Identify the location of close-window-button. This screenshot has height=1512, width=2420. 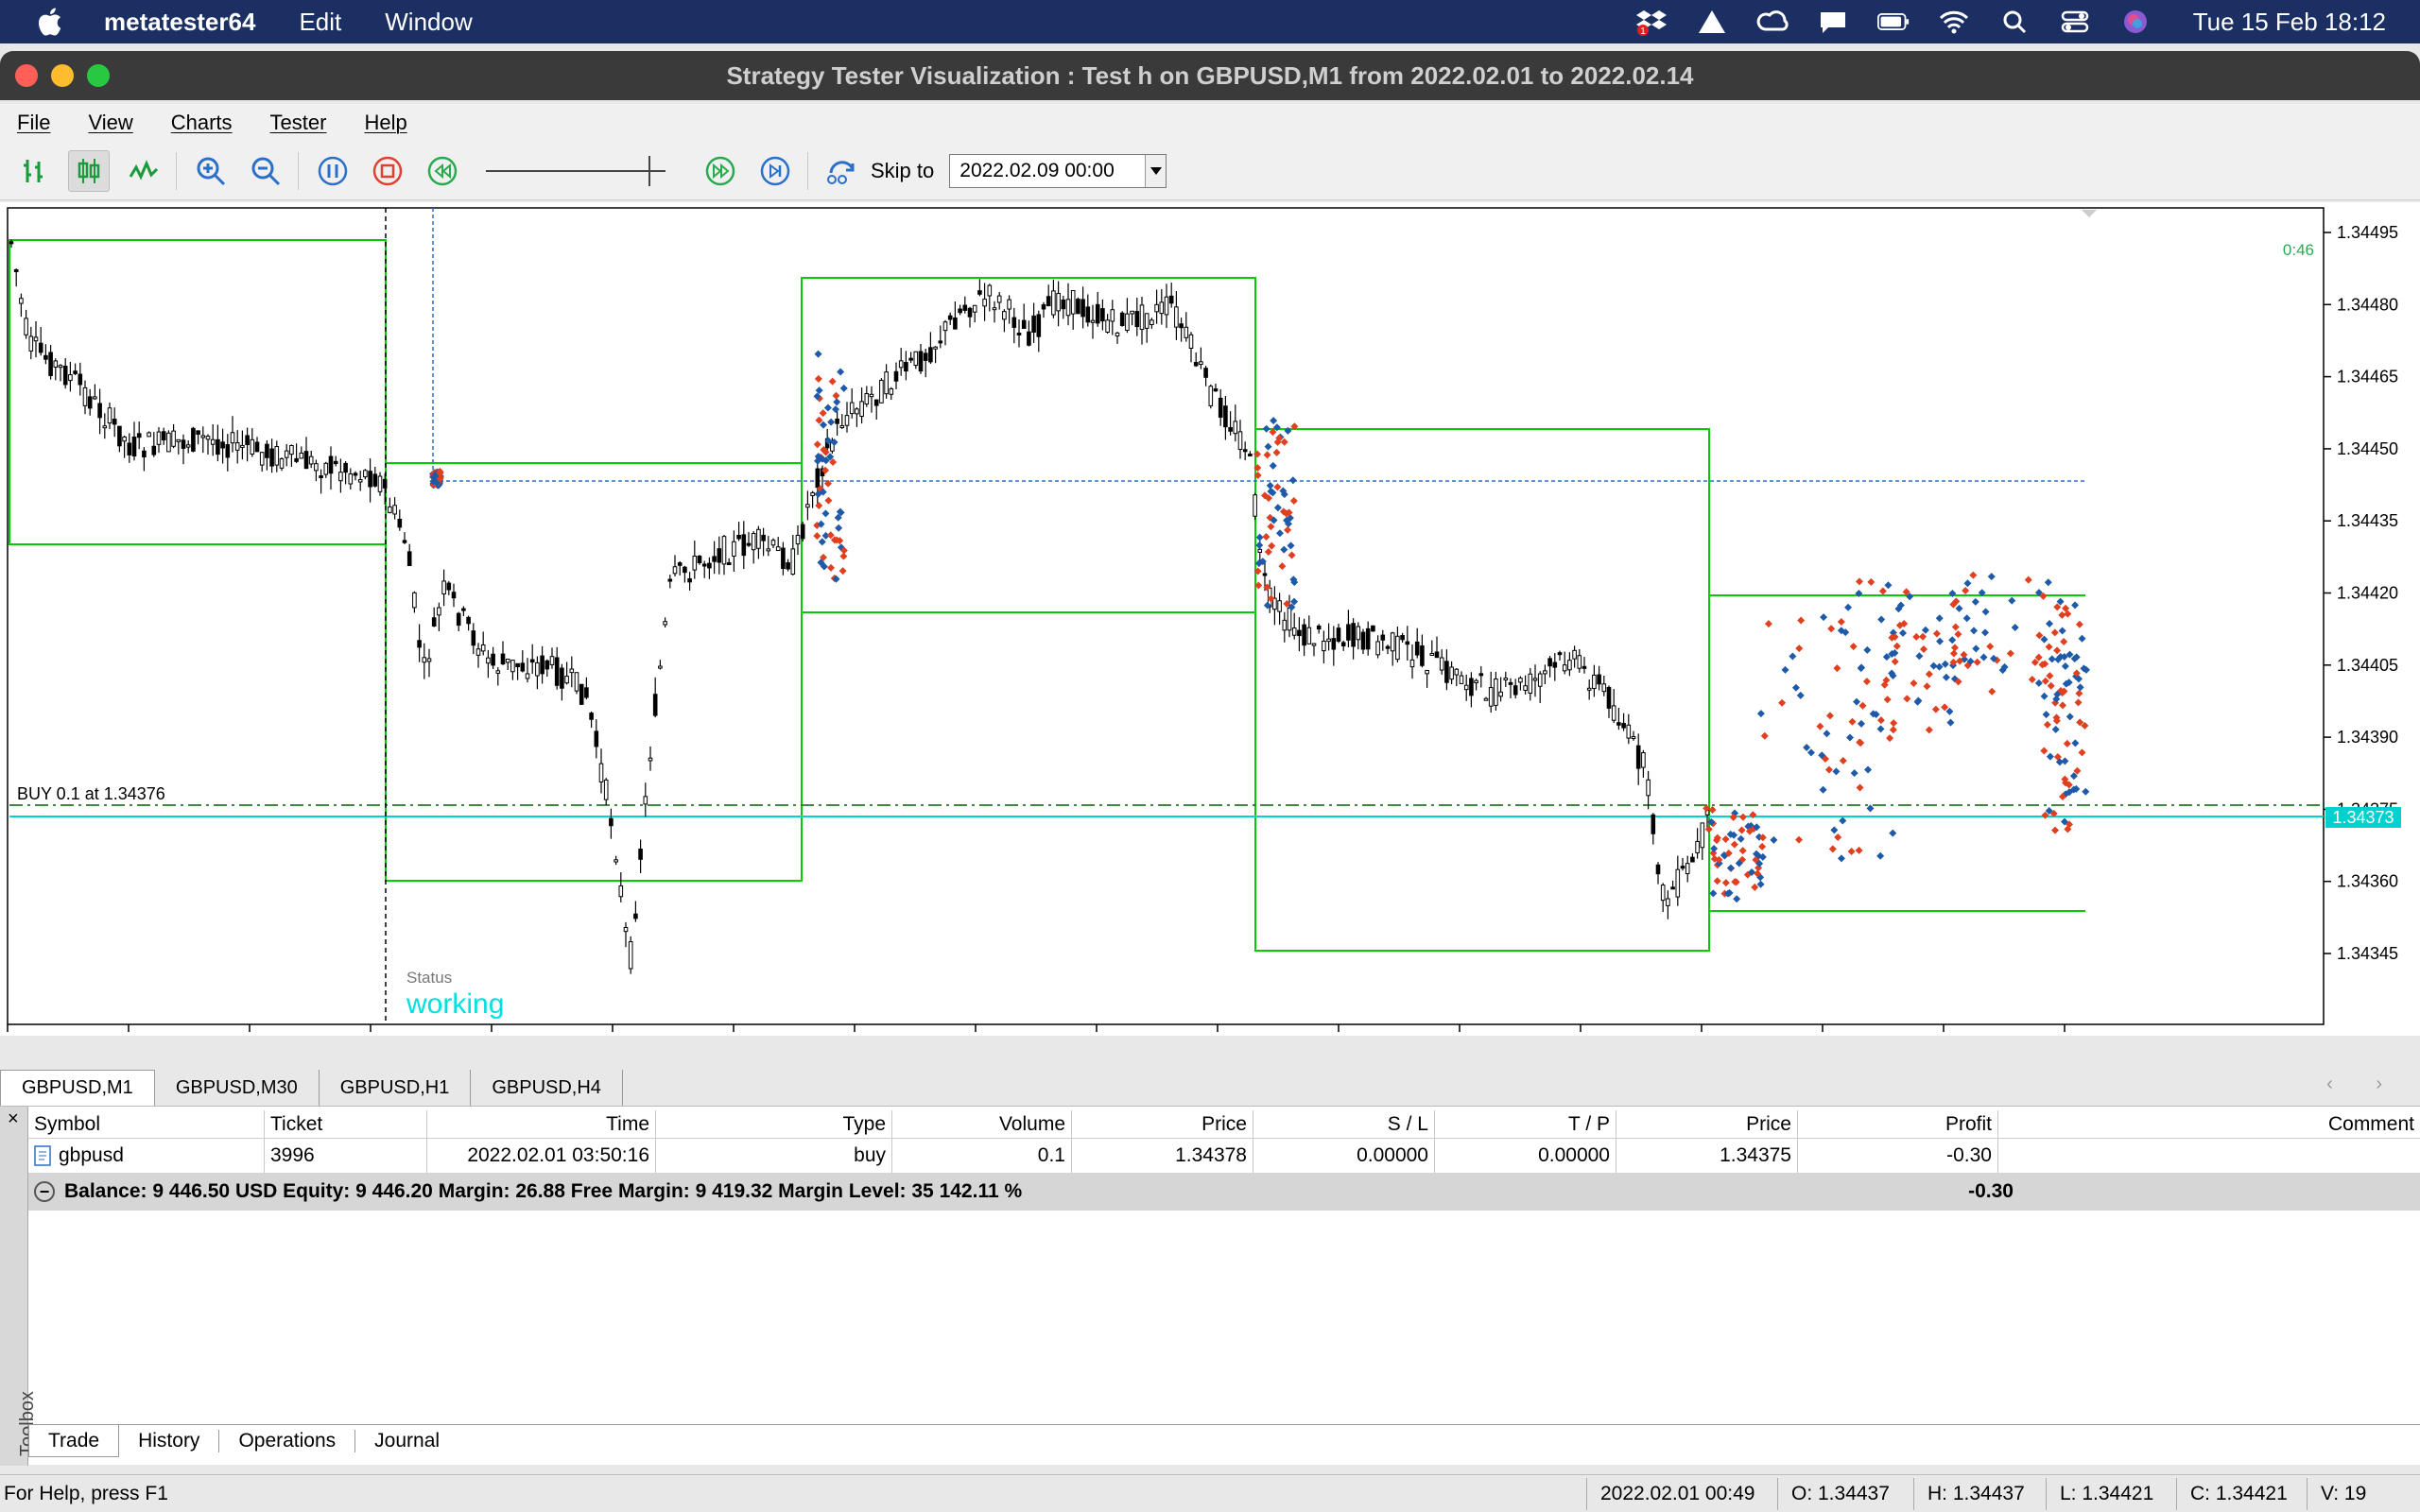
(26, 75).